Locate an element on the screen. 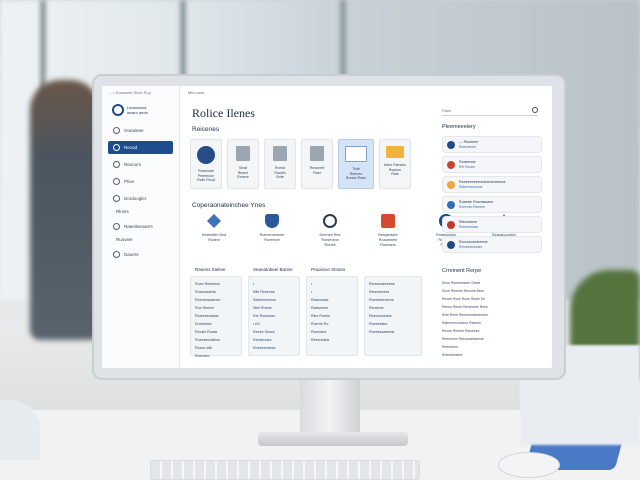 The height and width of the screenshot is (480, 640). files-section-title: Reicenes is located at coordinates (206, 129).